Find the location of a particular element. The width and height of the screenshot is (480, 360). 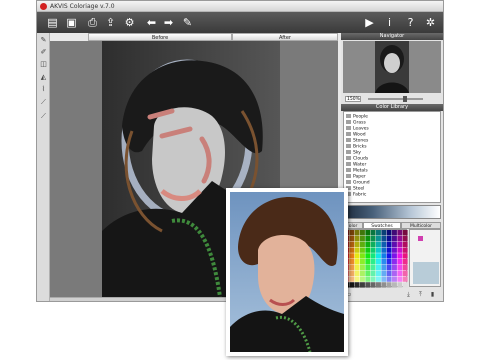

tab-after: After is located at coordinates (285, 37).